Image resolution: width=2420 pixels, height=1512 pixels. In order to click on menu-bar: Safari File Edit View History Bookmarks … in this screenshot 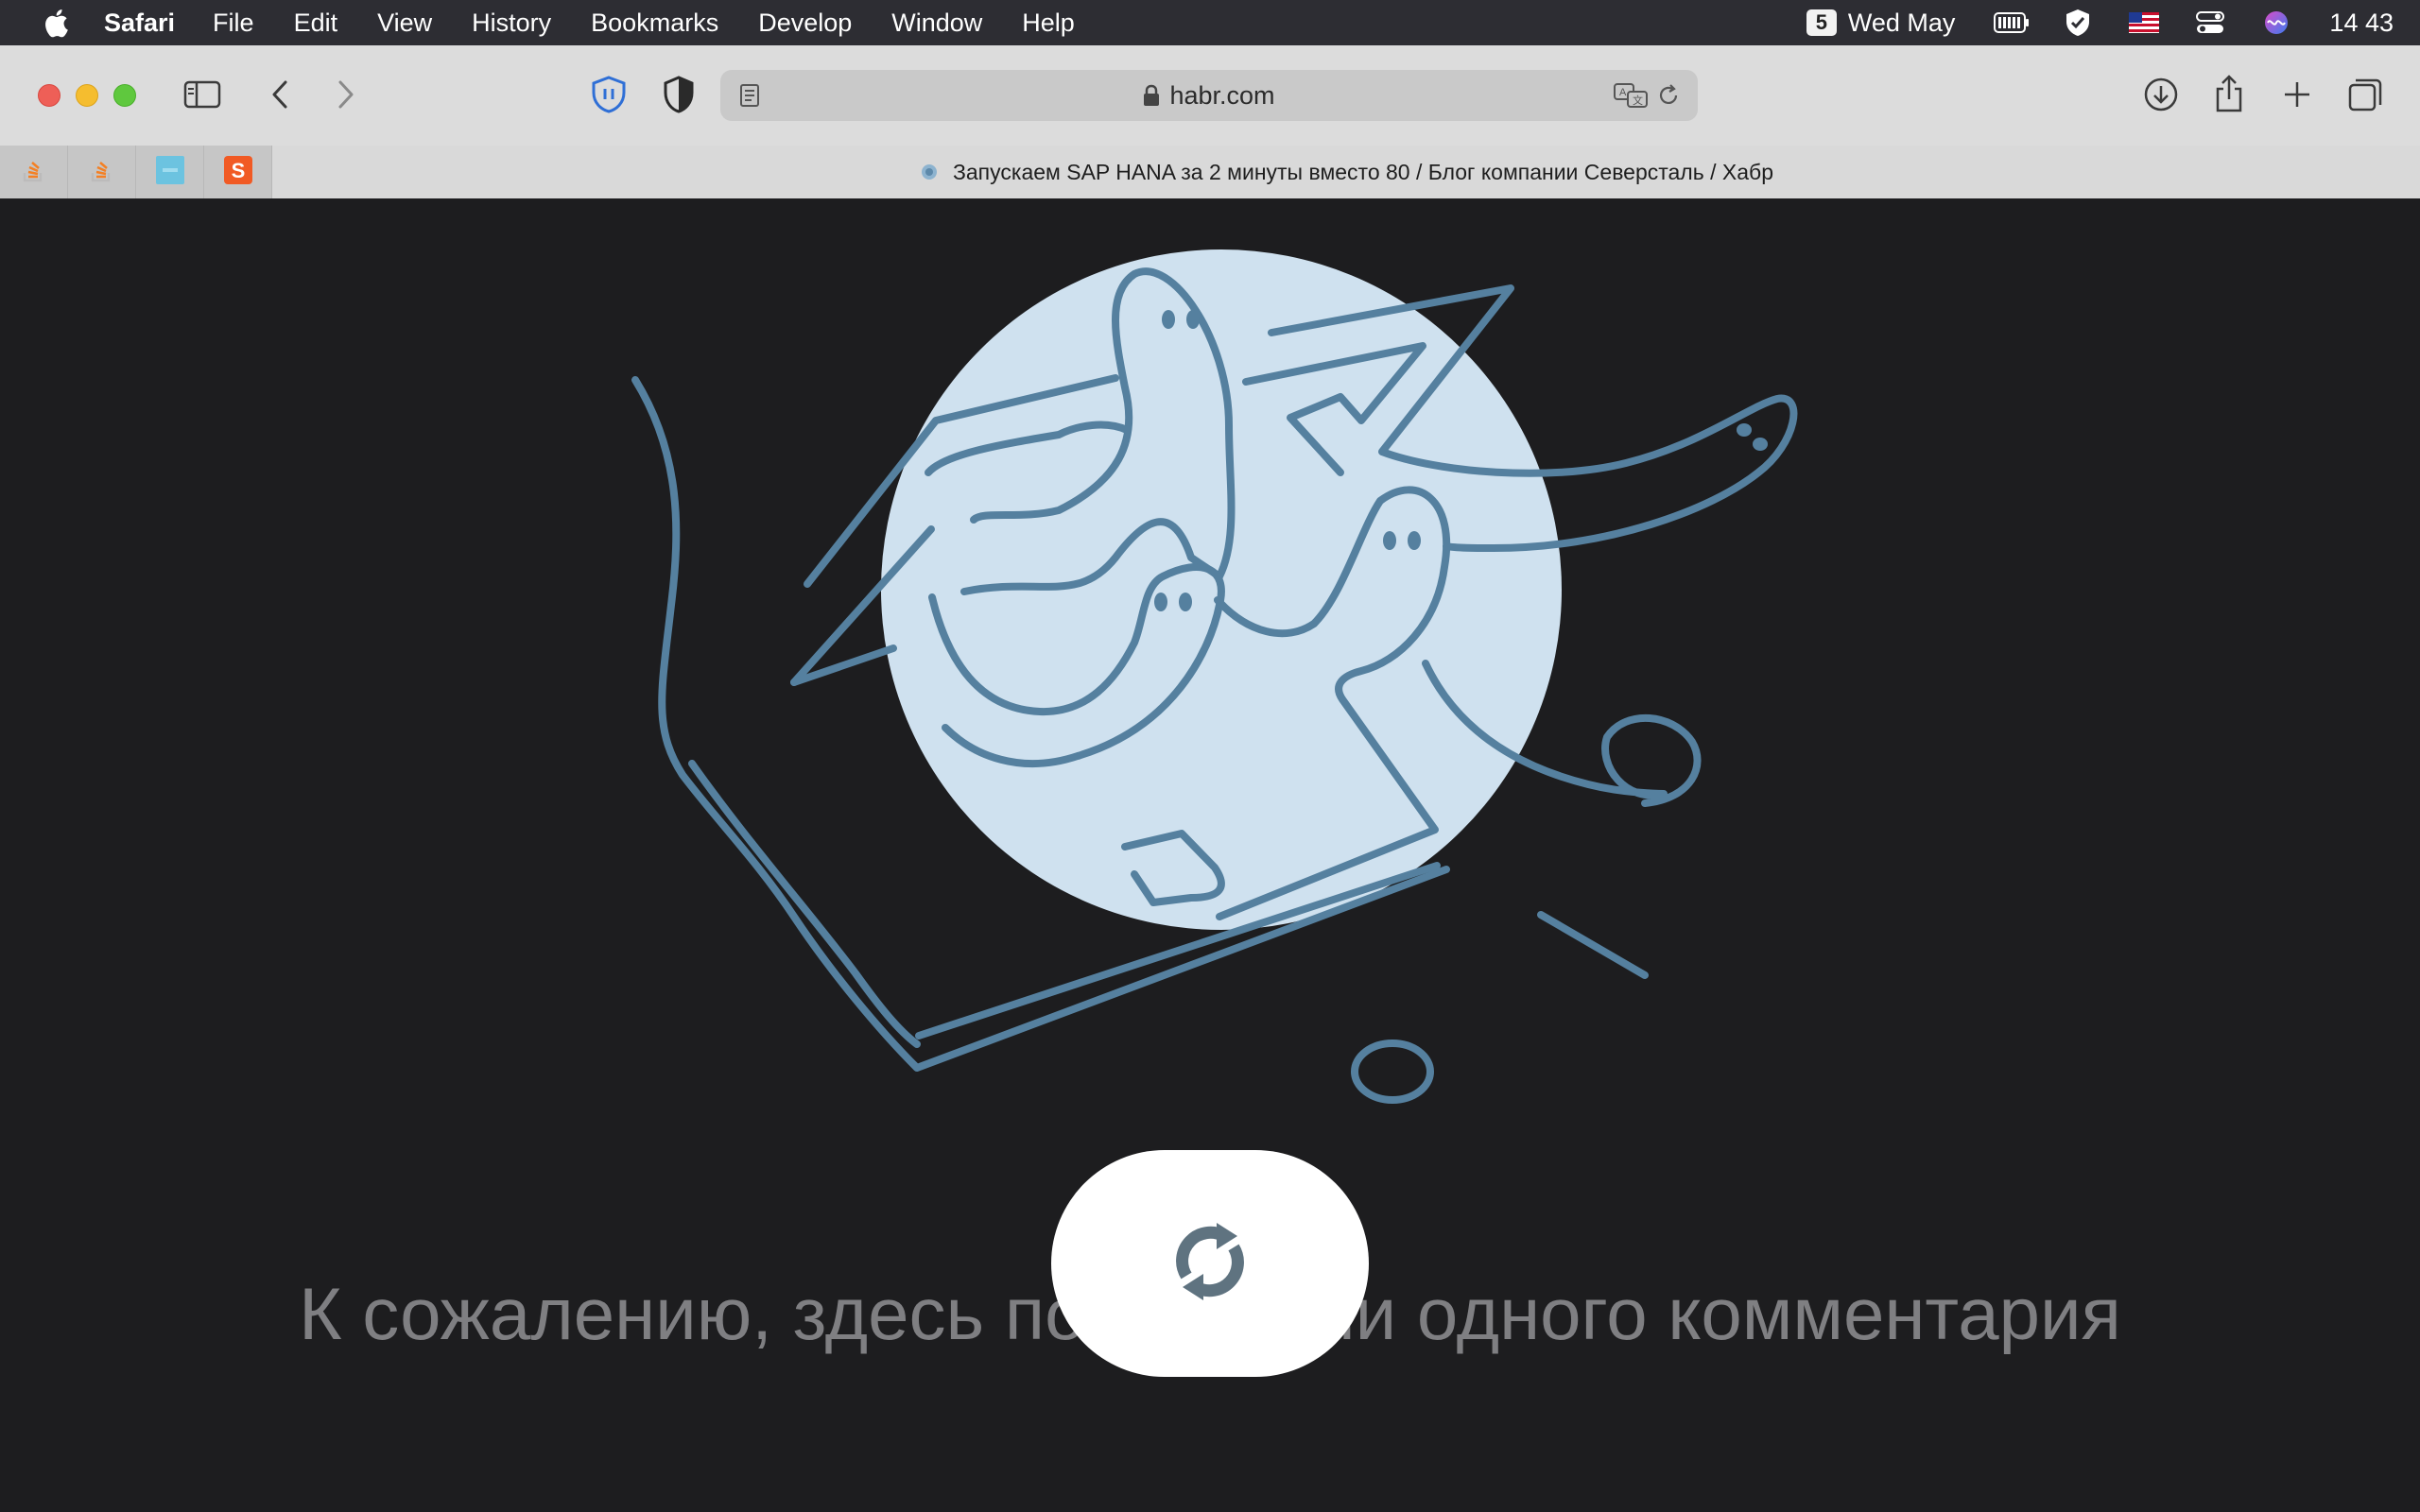, I will do `click(1210, 22)`.